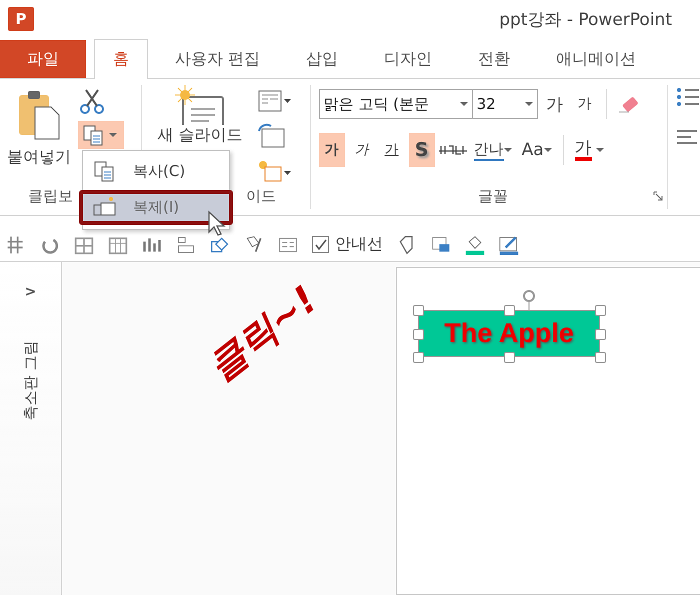 The height and width of the screenshot is (596, 700). Describe the element at coordinates (121, 59) in the screenshot. I see `ribbon-tab: 홈` at that location.